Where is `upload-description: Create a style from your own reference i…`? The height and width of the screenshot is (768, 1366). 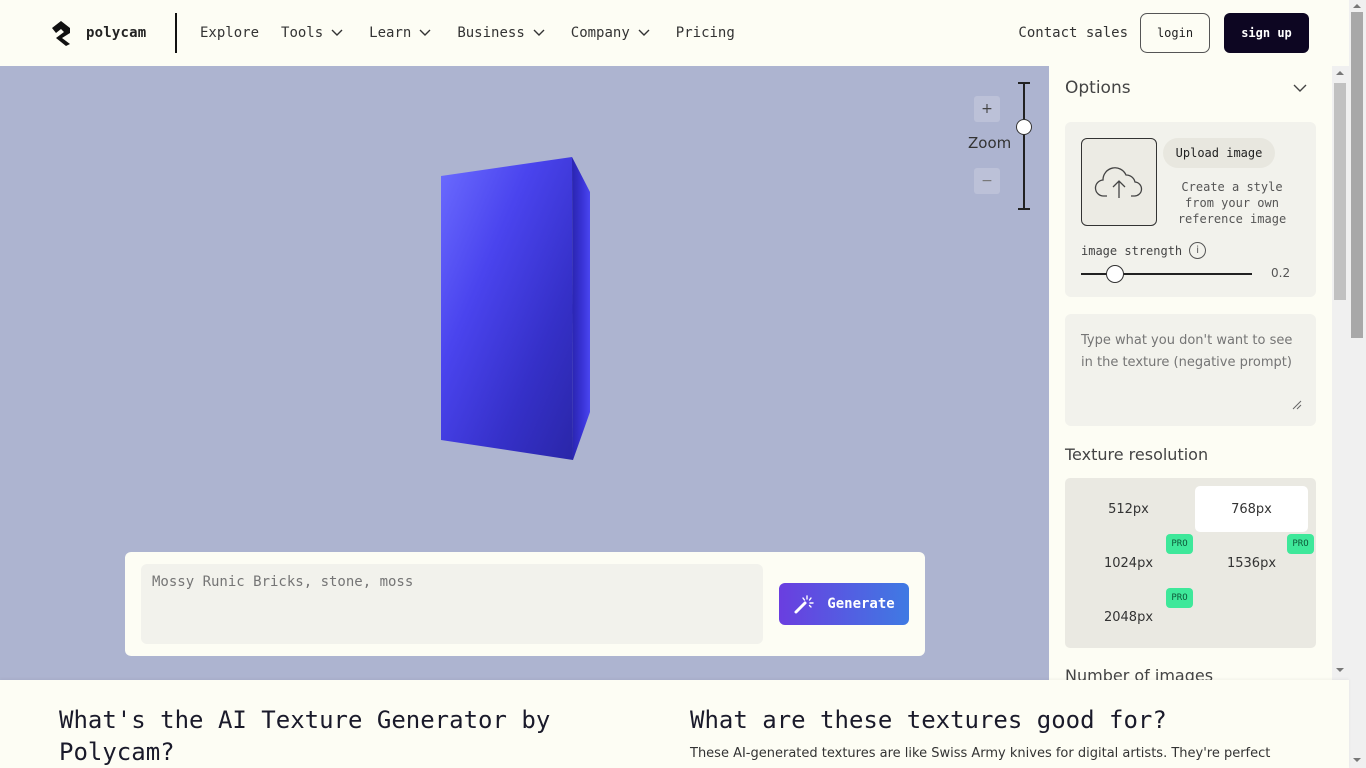 upload-description: Create a style from your own reference i… is located at coordinates (1232, 203).